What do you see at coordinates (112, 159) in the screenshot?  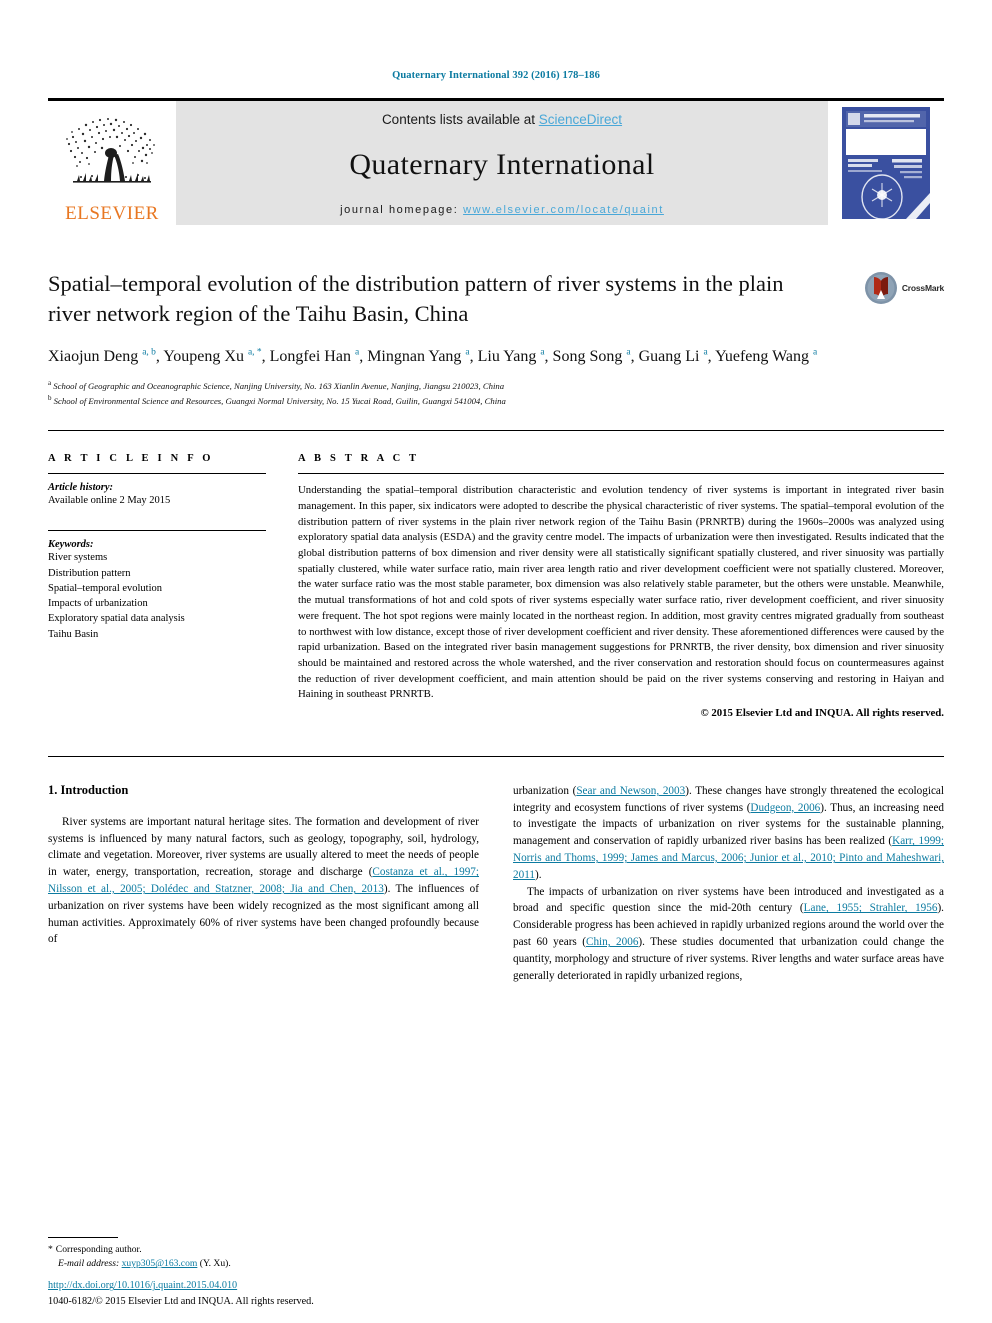 I see `elsevier-tree-icon` at bounding box center [112, 159].